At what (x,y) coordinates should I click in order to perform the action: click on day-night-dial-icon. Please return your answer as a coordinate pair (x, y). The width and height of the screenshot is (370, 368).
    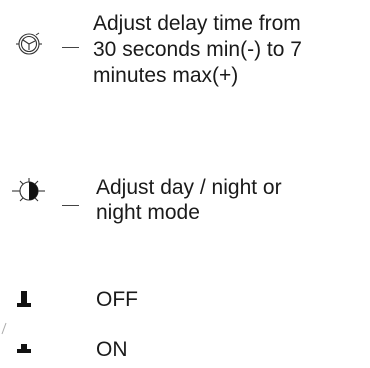
    Looking at the image, I should click on (28, 190).